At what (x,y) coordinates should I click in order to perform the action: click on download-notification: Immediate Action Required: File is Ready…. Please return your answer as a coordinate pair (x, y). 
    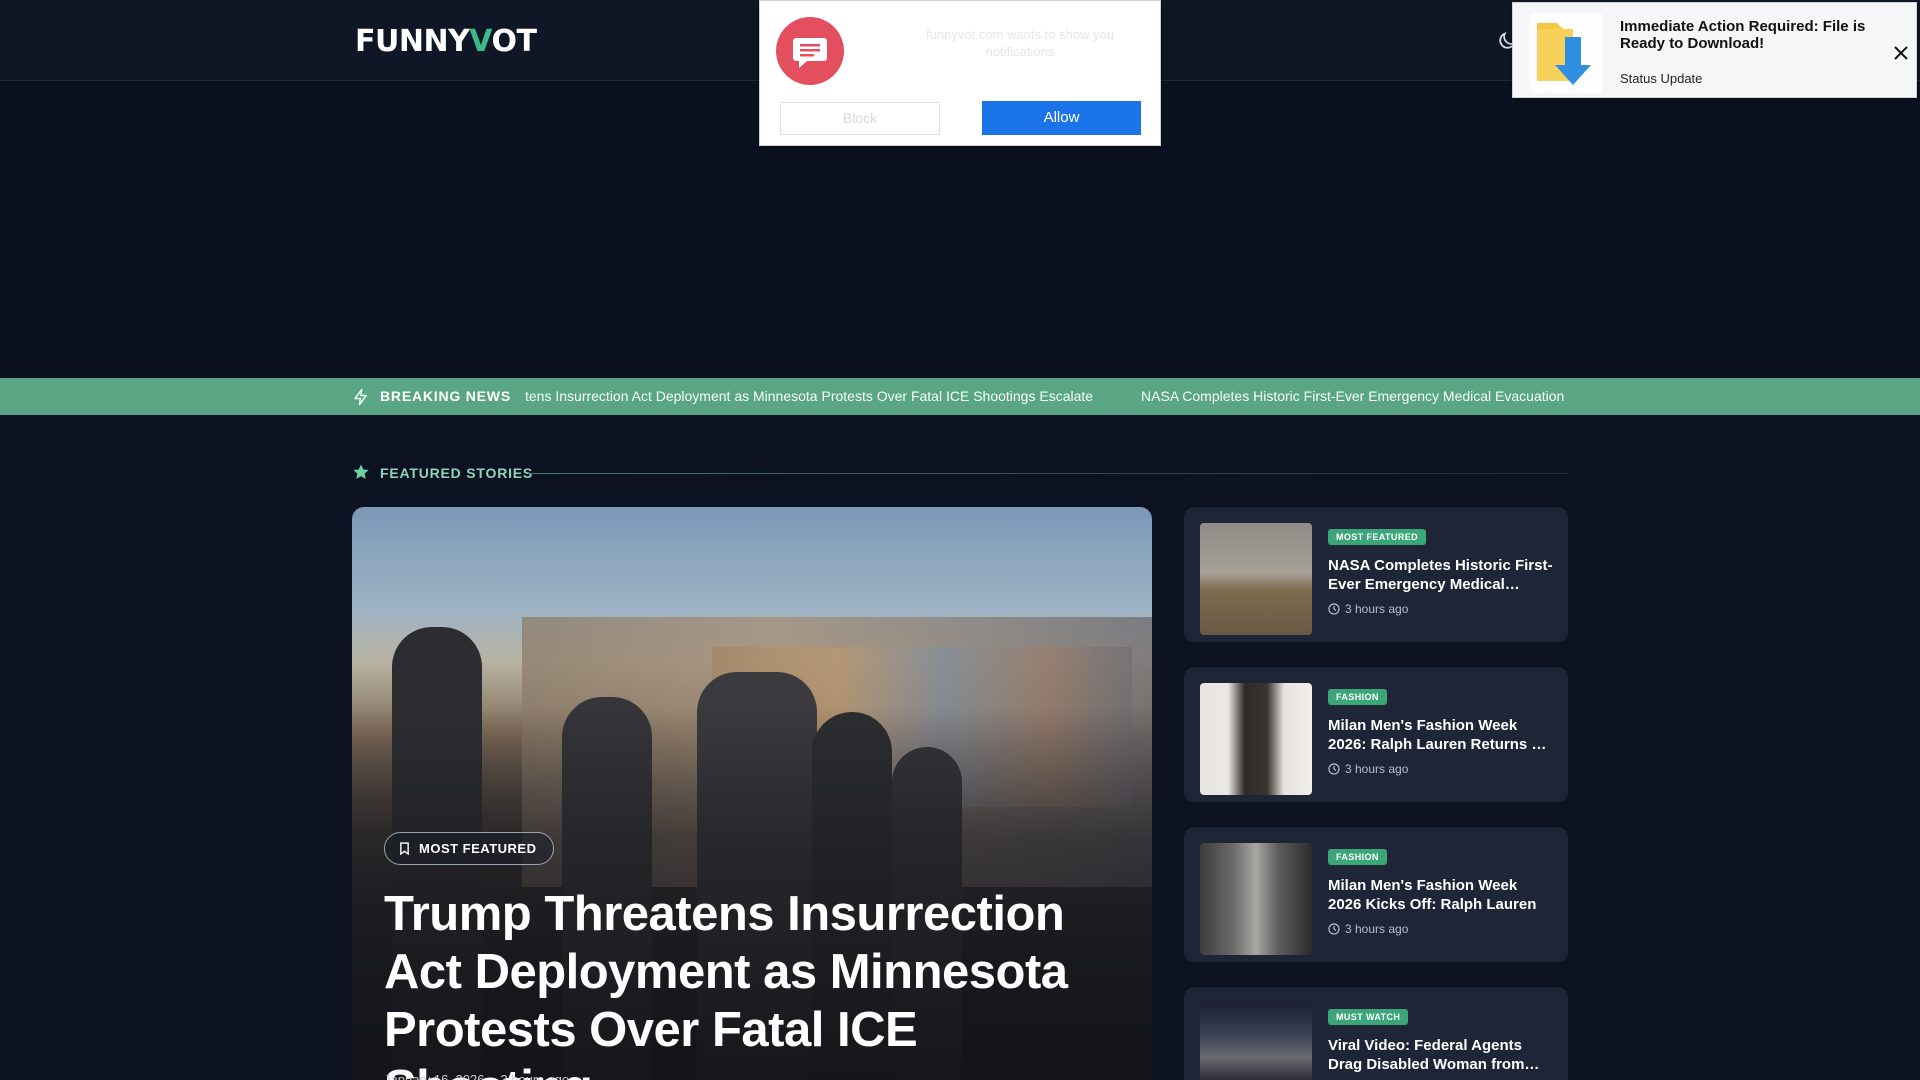
    Looking at the image, I should click on (1714, 50).